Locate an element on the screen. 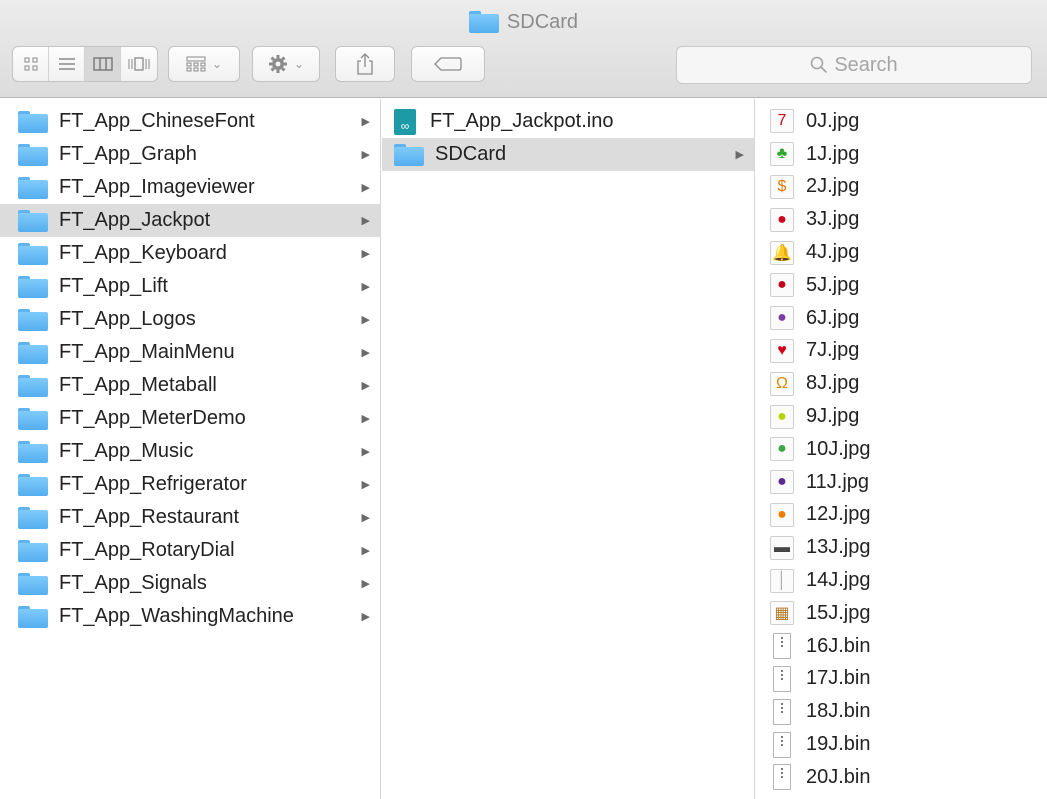  item-label: FT_App_Imageviewer is located at coordinates (157, 187).